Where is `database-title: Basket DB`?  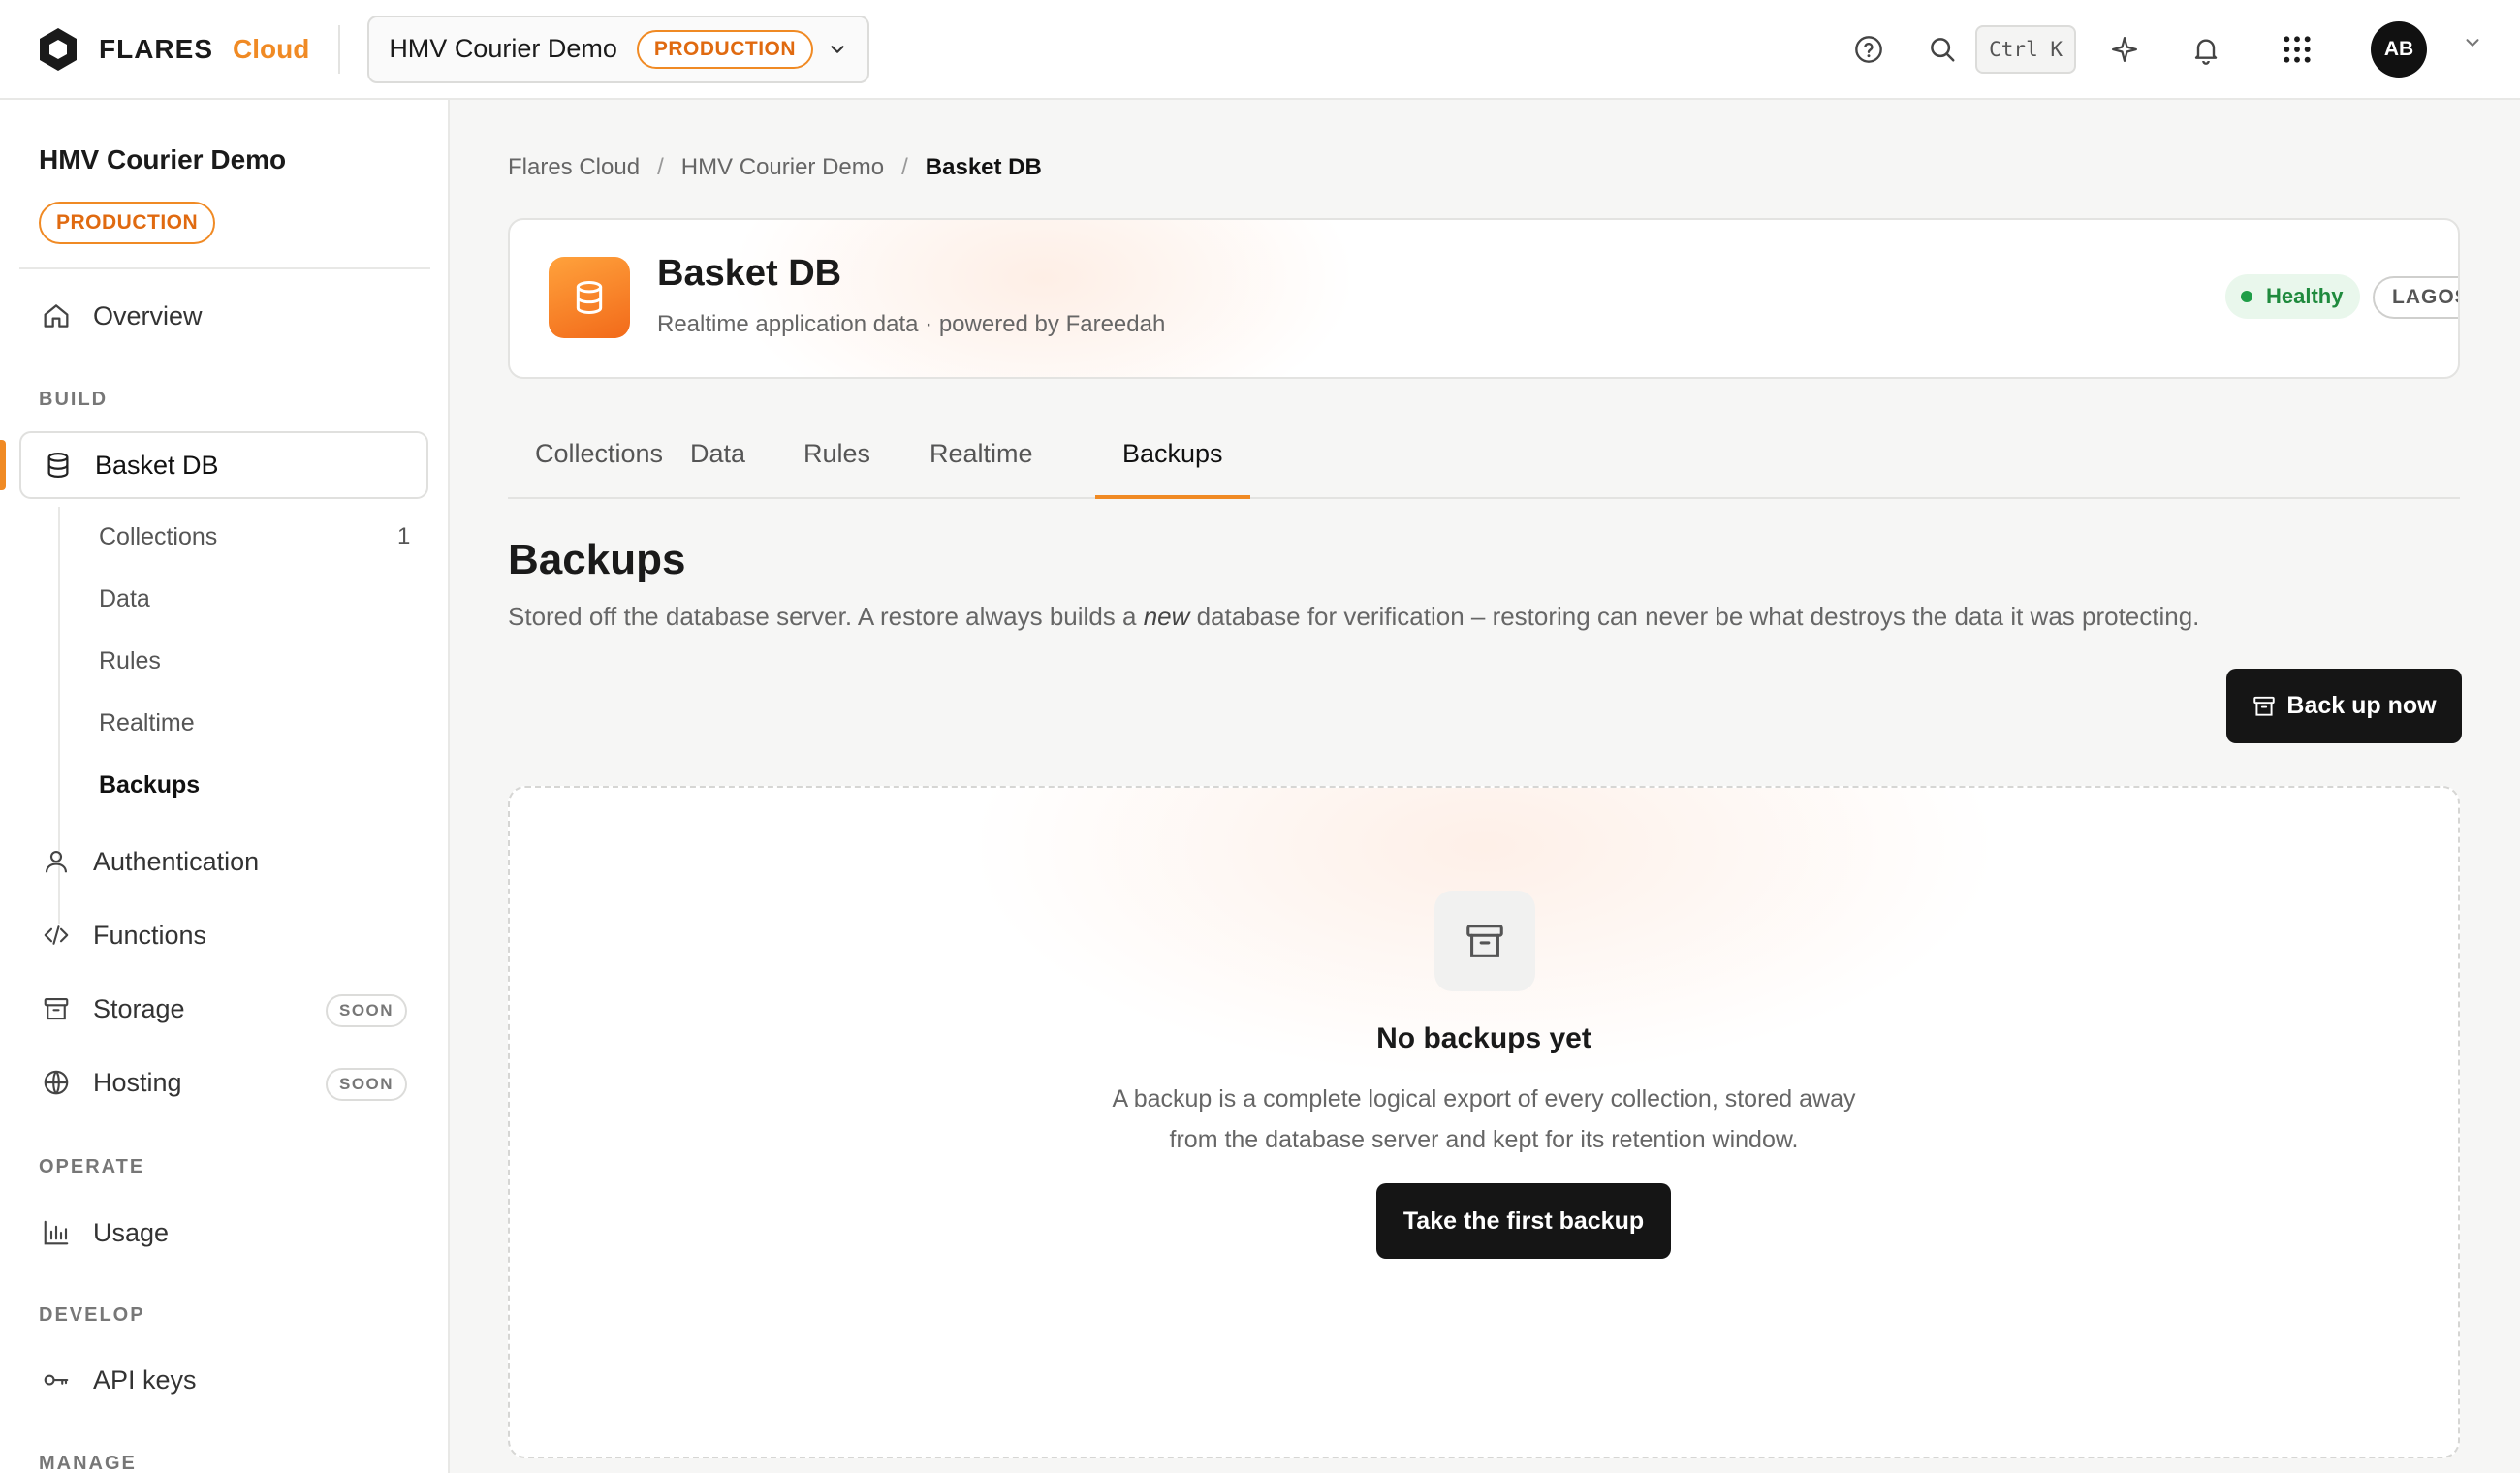
database-title: Basket DB is located at coordinates (749, 273).